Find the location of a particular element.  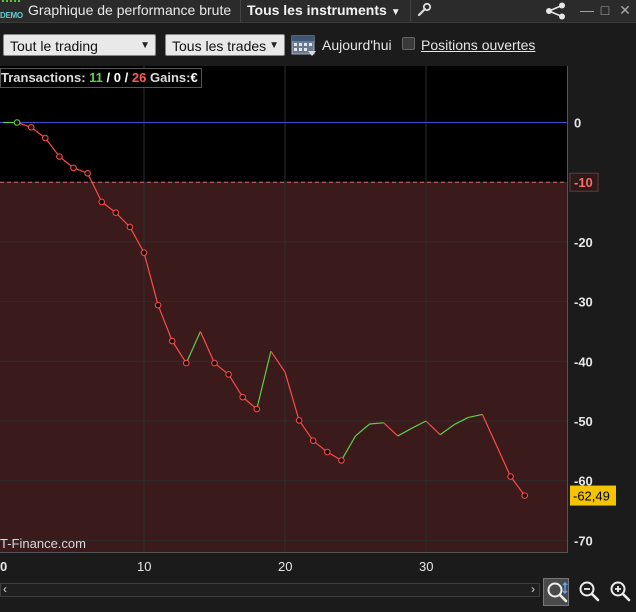

window-title: Graphique de performance brute is located at coordinates (130, 10).